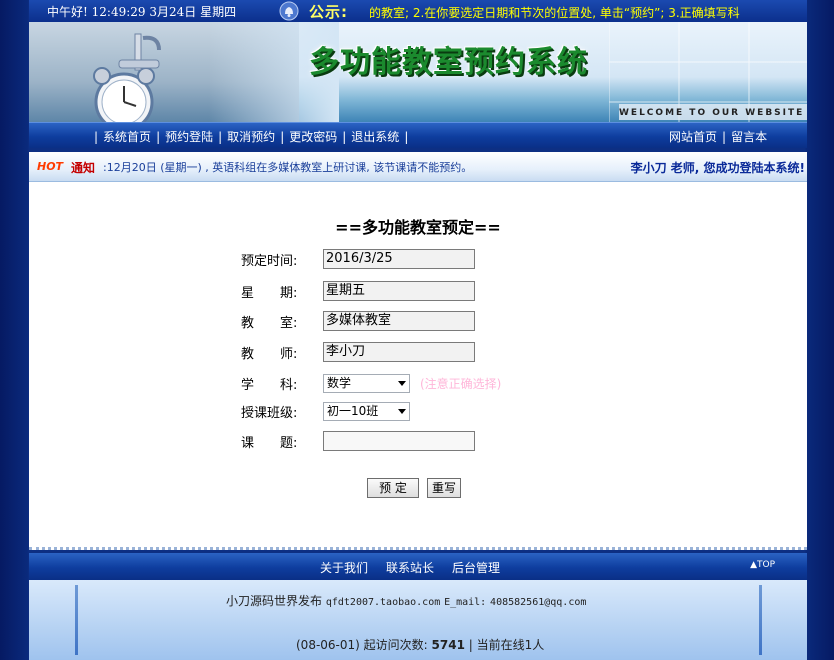  Describe the element at coordinates (399, 291) in the screenshot. I see `weekday-field: 星期五` at that location.